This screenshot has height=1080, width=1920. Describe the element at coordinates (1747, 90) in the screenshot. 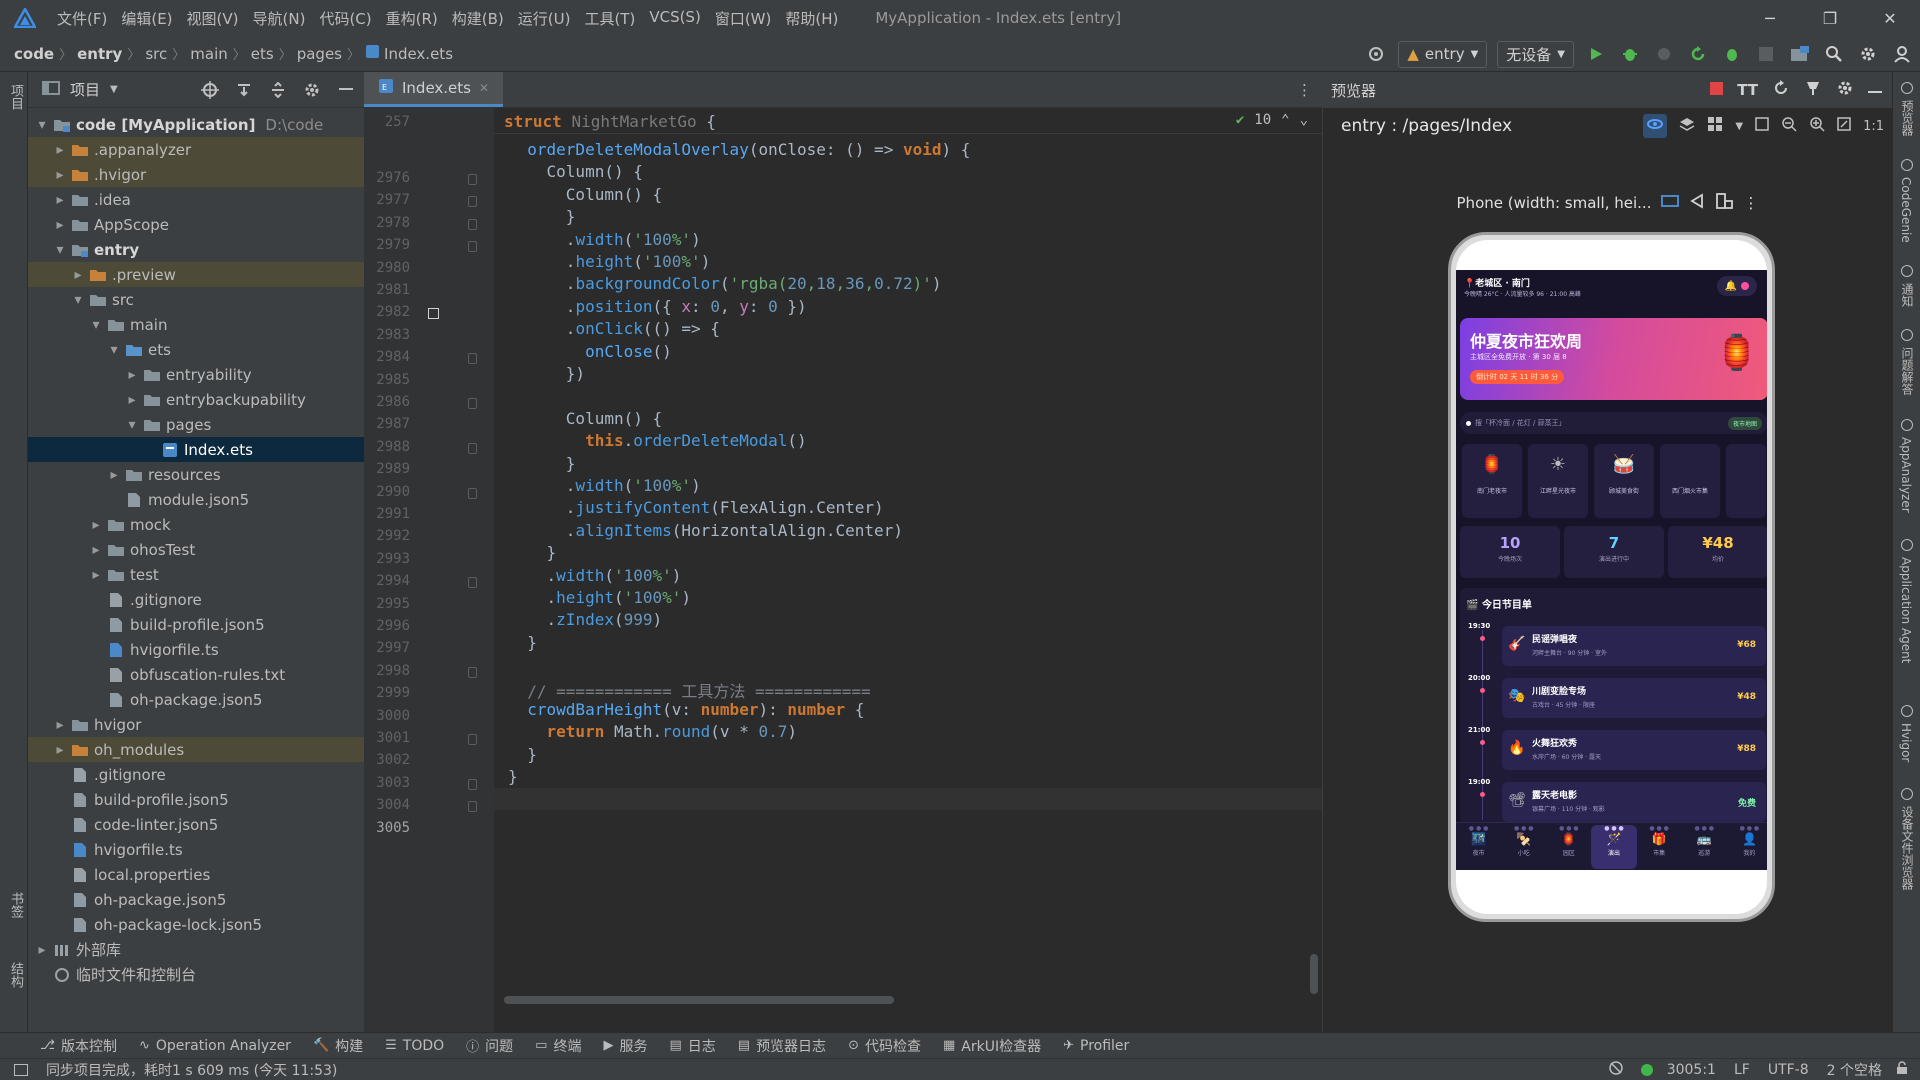

I see `font-size-icon: TT` at that location.